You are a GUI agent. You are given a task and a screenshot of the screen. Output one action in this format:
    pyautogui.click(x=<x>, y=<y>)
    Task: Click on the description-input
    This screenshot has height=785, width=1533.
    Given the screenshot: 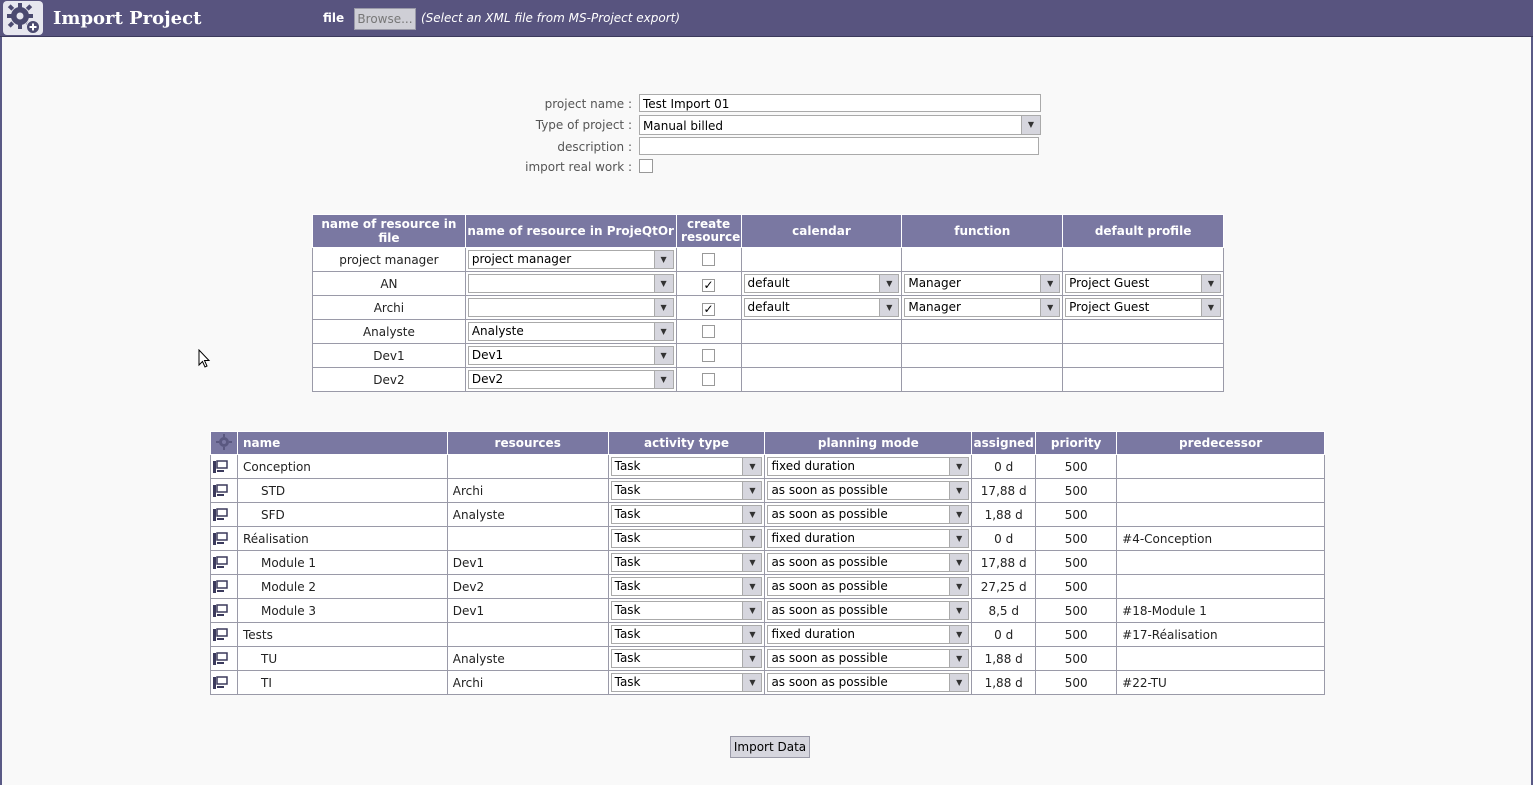 What is the action you would take?
    pyautogui.click(x=839, y=146)
    